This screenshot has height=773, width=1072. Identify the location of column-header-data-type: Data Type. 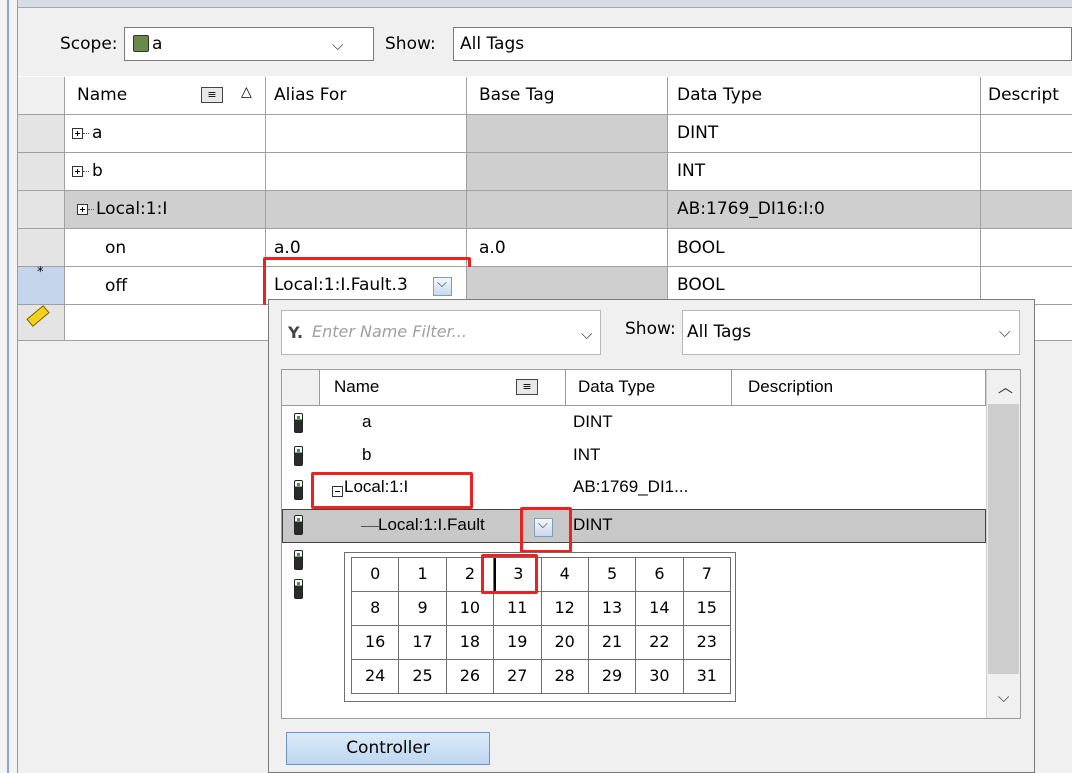
(824, 96).